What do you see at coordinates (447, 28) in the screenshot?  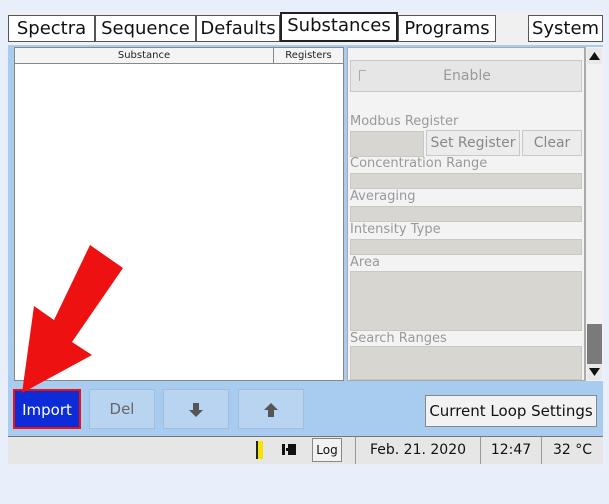 I see `tab-programs: Programs` at bounding box center [447, 28].